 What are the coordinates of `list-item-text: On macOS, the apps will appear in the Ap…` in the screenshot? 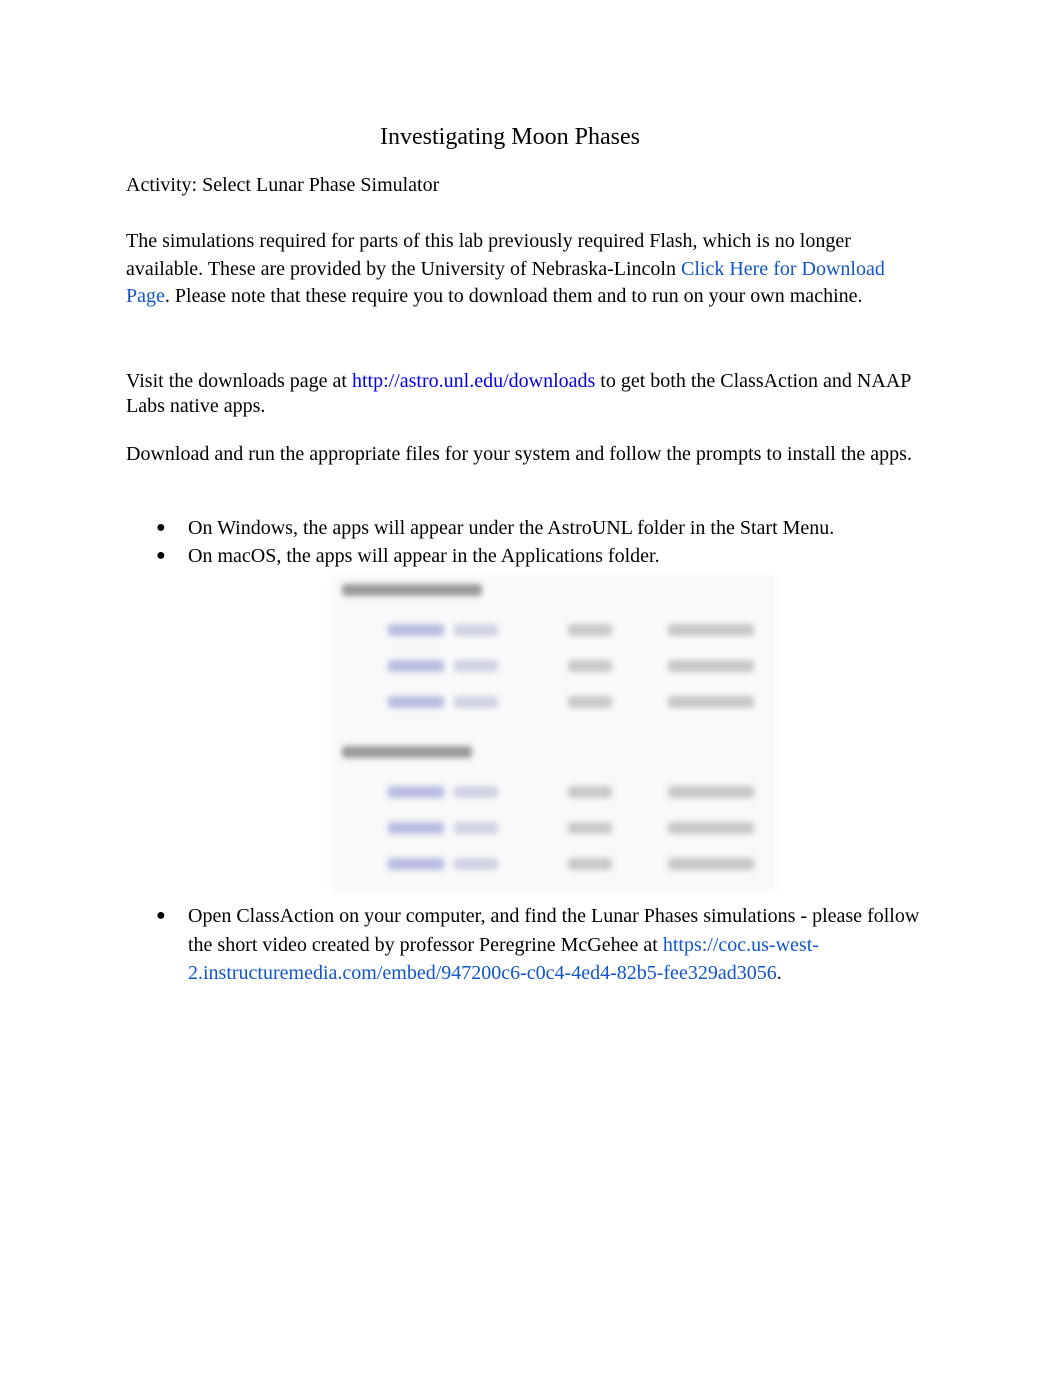 It's located at (424, 556).